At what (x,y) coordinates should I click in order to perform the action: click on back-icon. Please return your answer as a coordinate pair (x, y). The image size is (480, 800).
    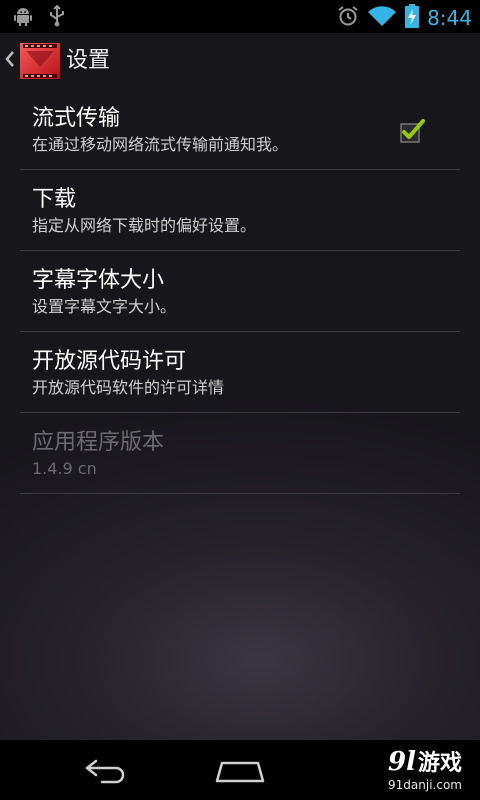
    Looking at the image, I should click on (107, 773).